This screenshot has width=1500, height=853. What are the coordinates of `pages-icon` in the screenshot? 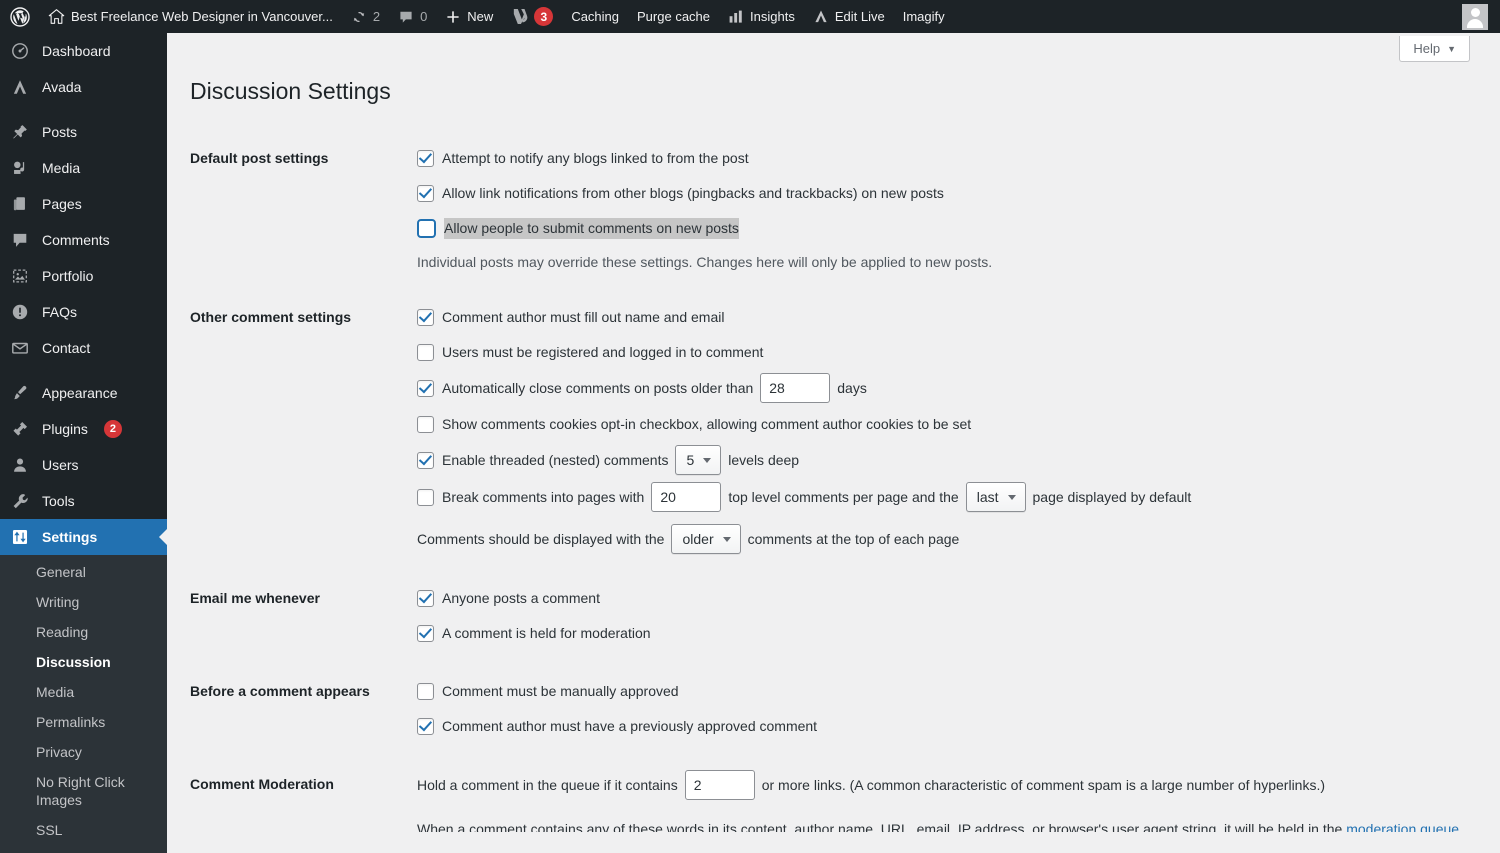 It's located at (20, 204).